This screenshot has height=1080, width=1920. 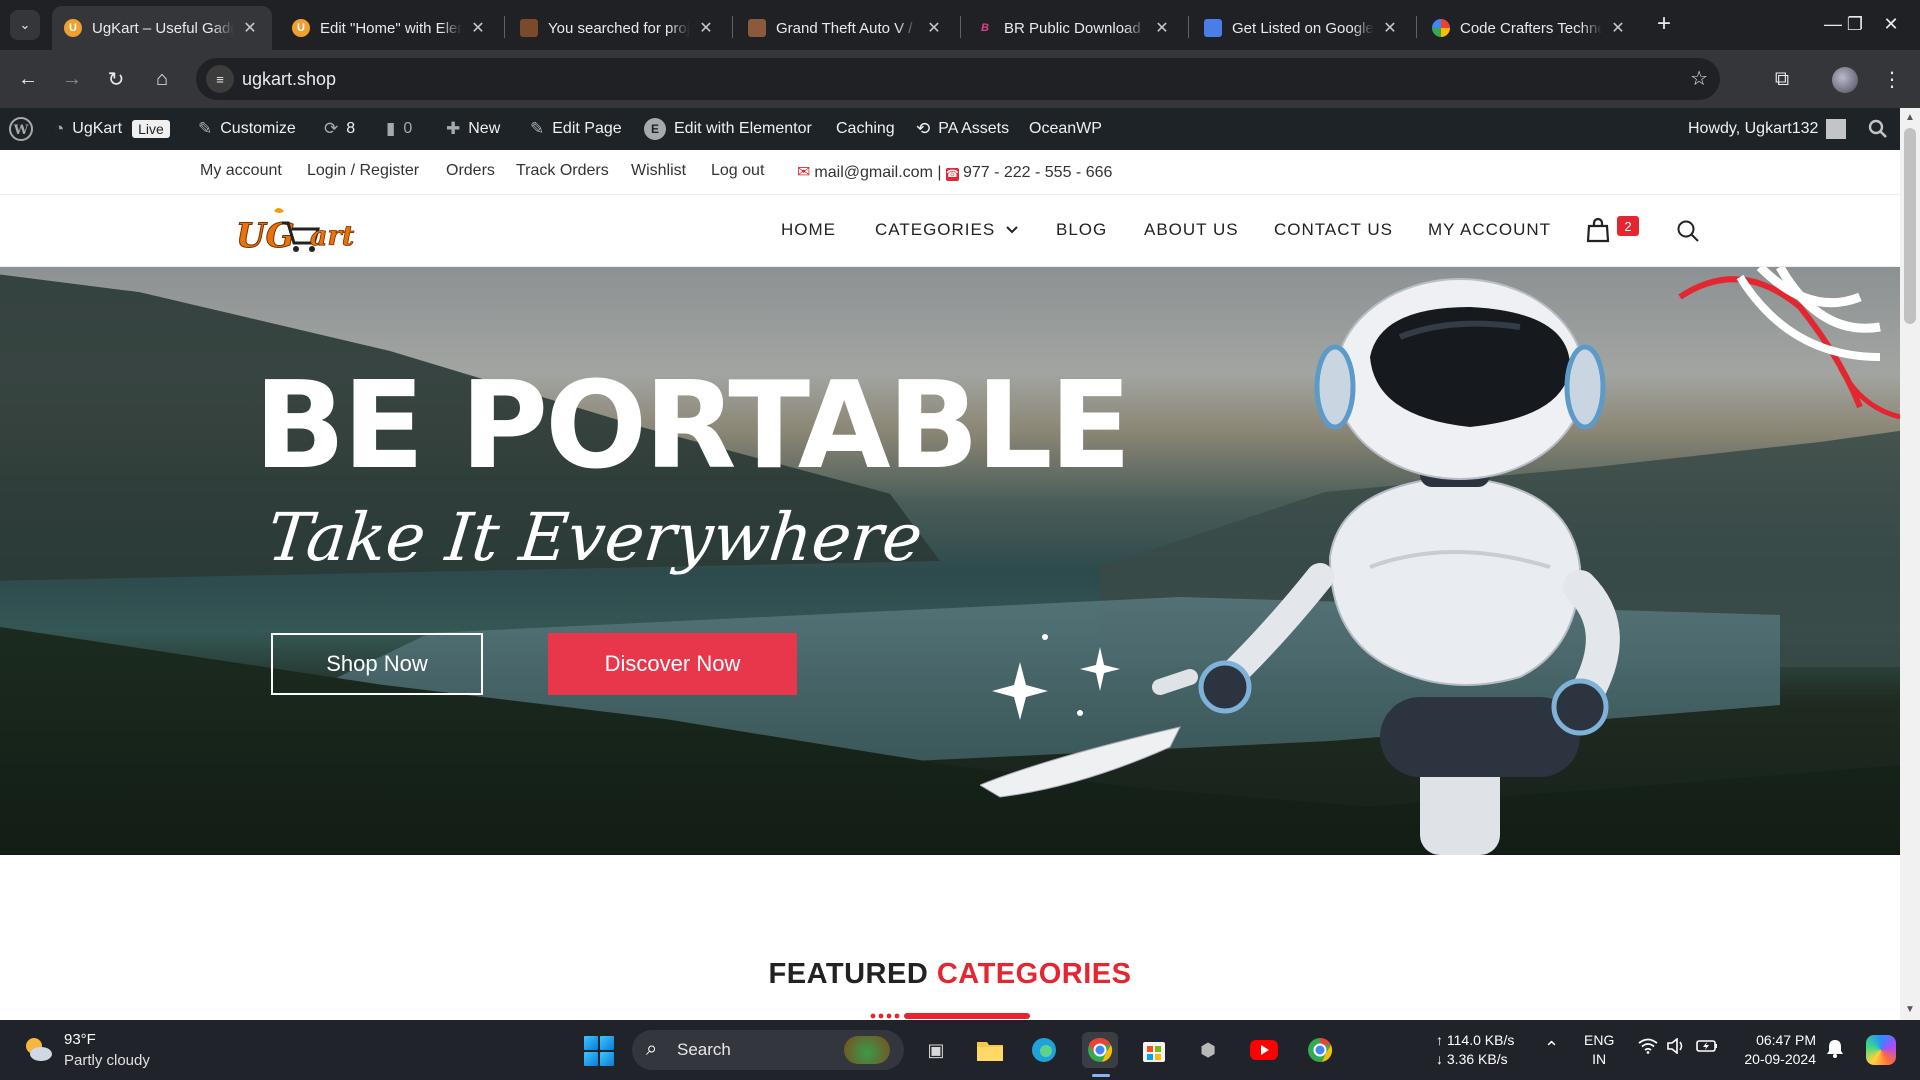 What do you see at coordinates (390, 28) in the screenshot?
I see `tab-elementor: U Edit "Home" with Elementor ✕` at bounding box center [390, 28].